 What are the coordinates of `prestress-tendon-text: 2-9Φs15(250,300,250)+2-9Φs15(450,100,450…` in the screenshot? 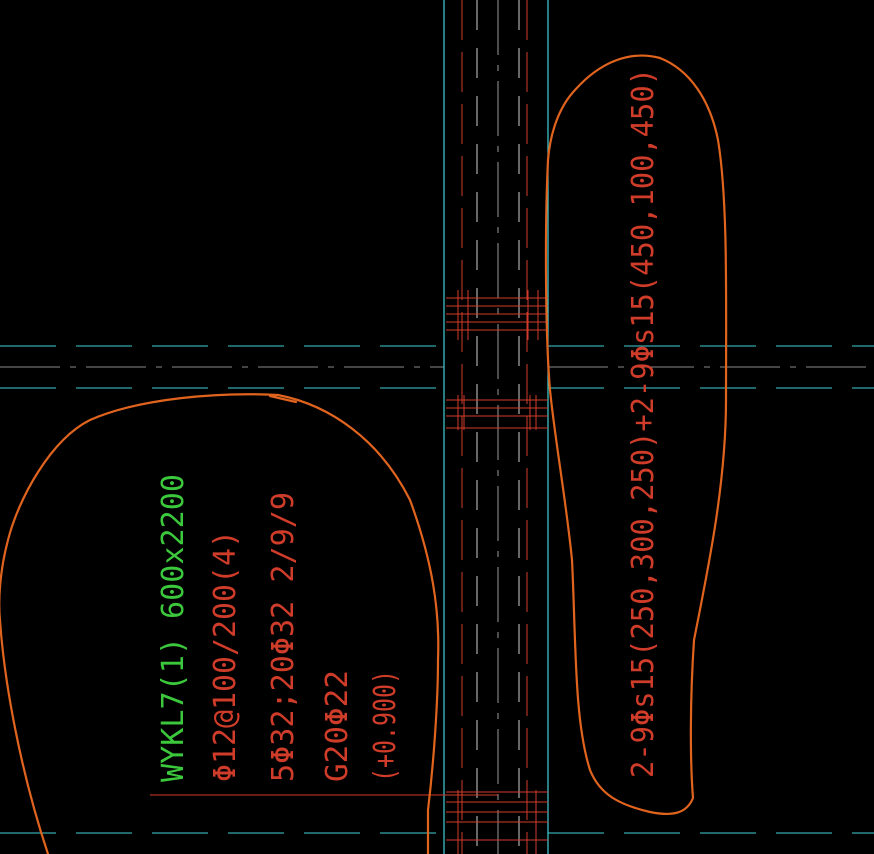 It's located at (643, 423).